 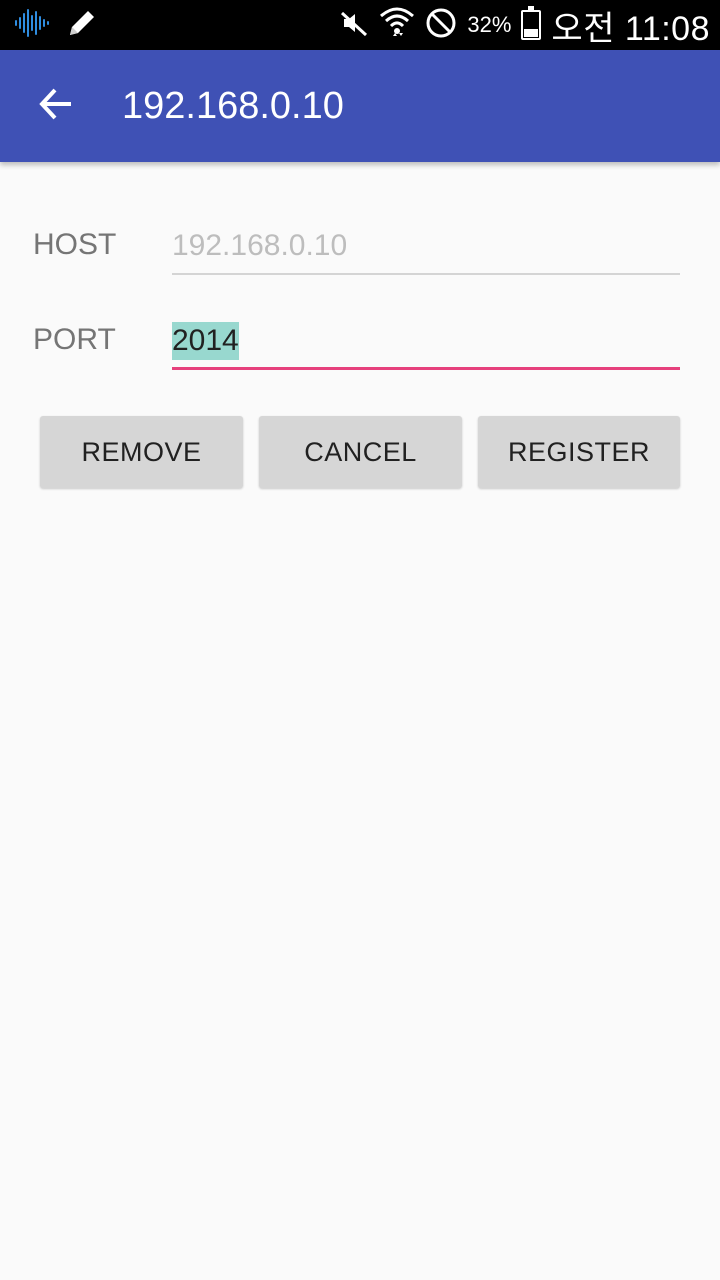 I want to click on port-label: PORT, so click(x=74, y=339).